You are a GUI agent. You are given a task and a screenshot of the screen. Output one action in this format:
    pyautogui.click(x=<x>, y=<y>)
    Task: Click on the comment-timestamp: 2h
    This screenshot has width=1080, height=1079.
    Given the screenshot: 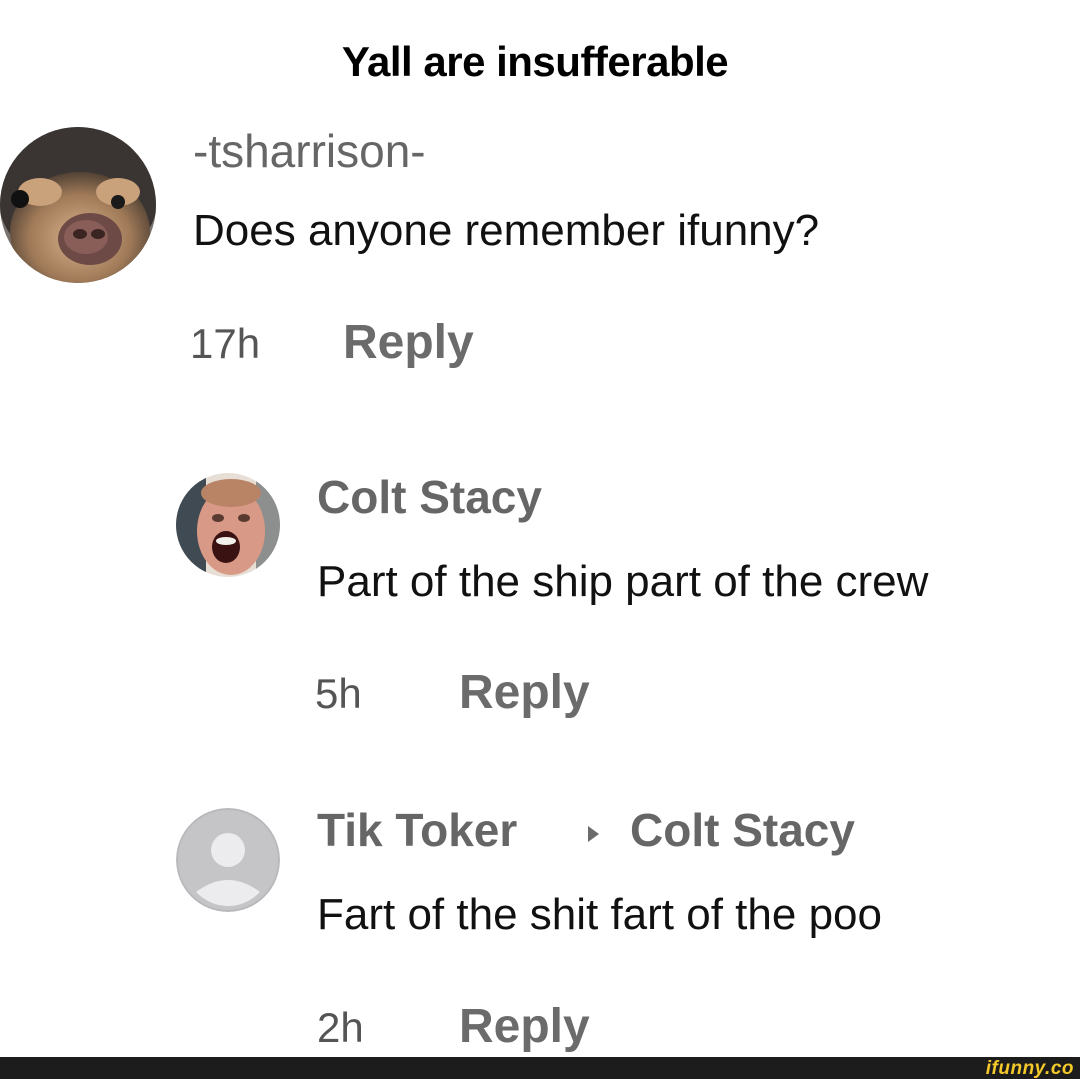 What is the action you would take?
    pyautogui.click(x=340, y=1027)
    